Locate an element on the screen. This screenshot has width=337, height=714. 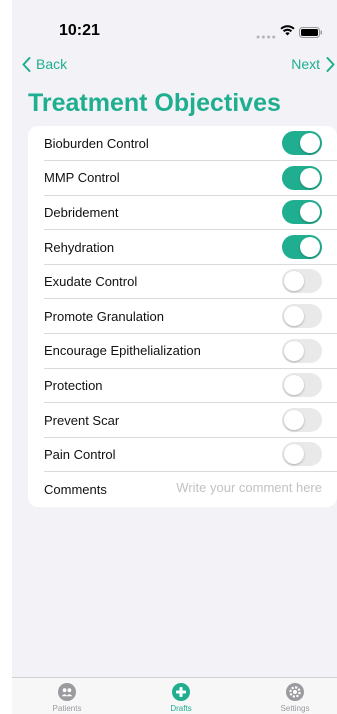
objective-label: Exudate Control is located at coordinates (91, 282).